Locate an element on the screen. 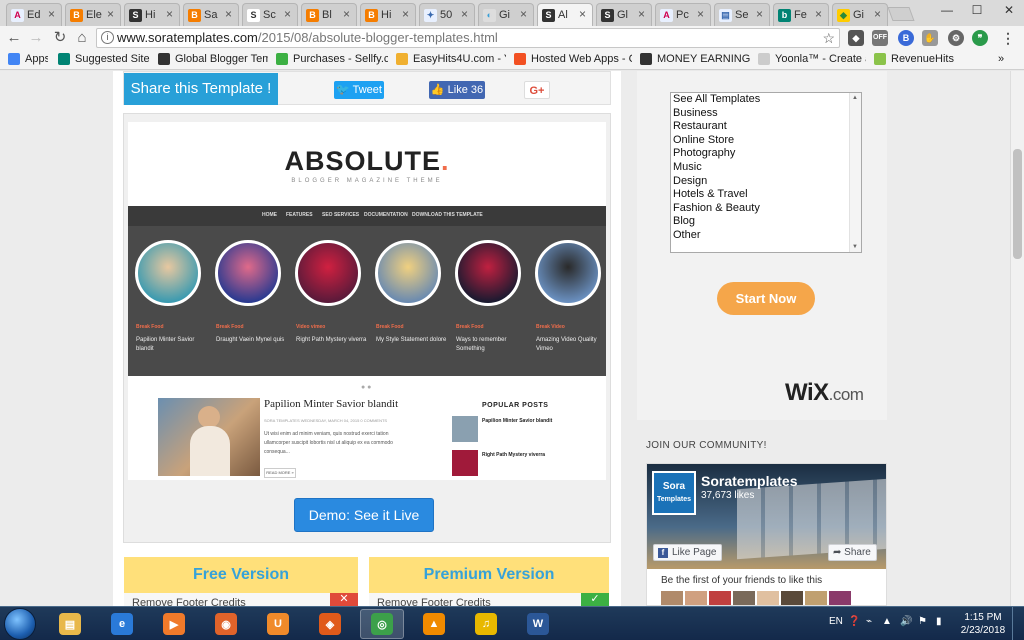 This screenshot has height=640, width=1024. facebook-like-button: 👍 Like 36 is located at coordinates (457, 90).